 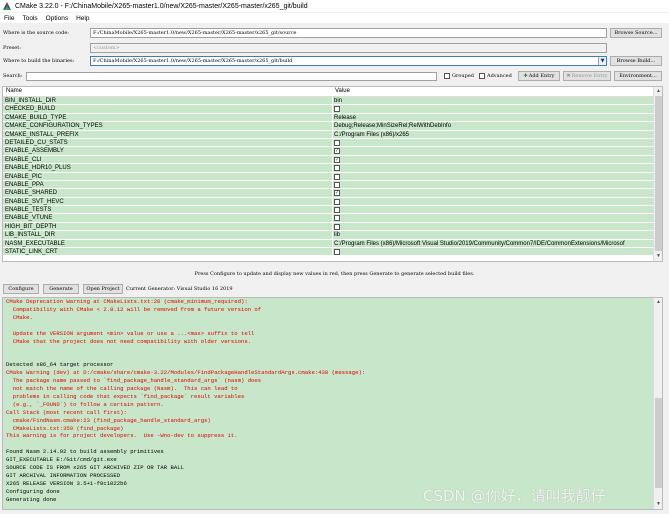 I want to click on table-row: ENABLE_VTUNE, so click(x=328, y=218).